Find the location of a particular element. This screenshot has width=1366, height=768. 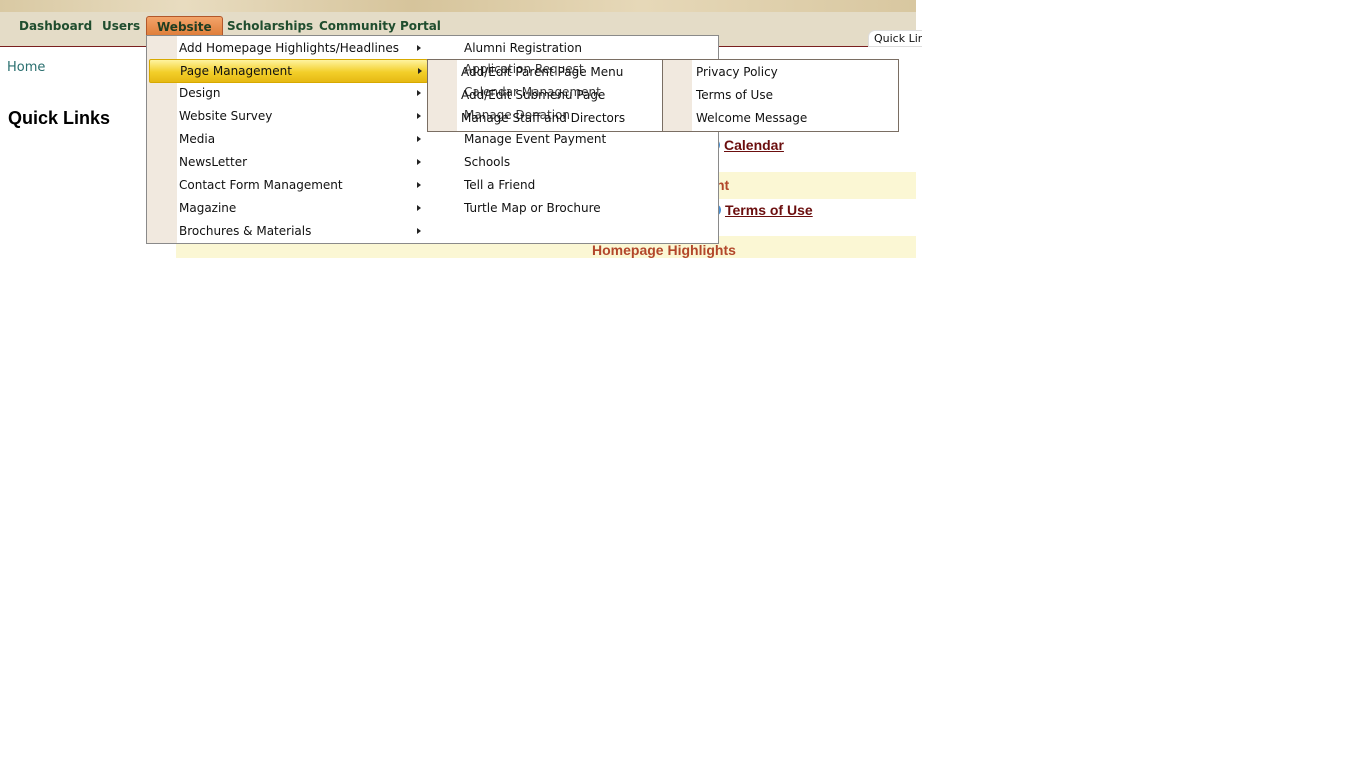

terms-of-use-link: Terms of Use is located at coordinates (769, 210).